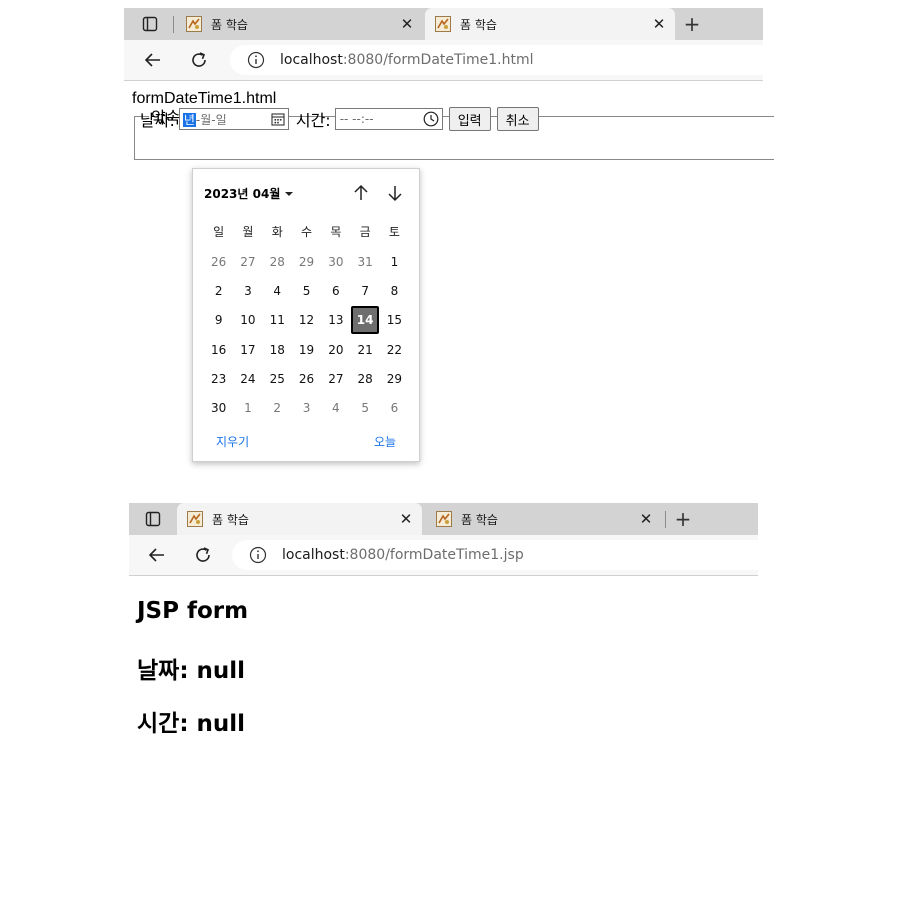  I want to click on day-cell: 12, so click(306, 320).